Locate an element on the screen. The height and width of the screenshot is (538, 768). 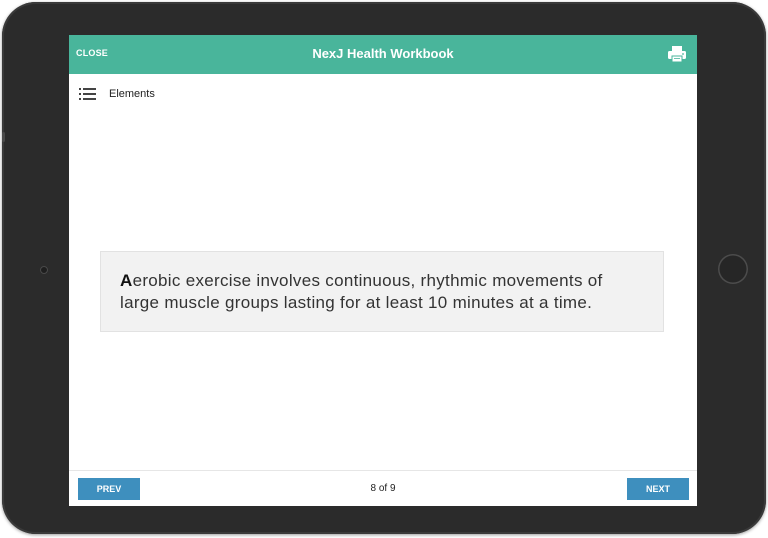
volume-button is located at coordinates (3, 137).